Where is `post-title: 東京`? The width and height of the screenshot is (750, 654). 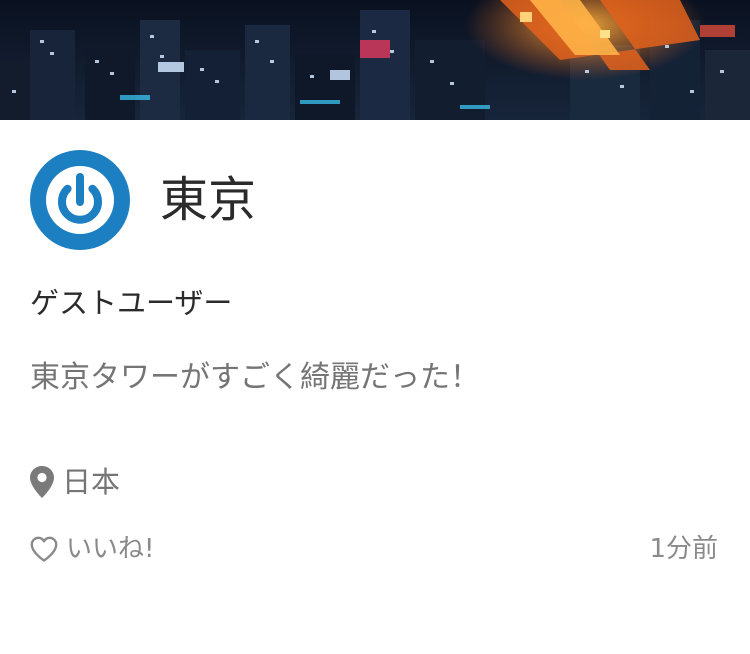 post-title: 東京 is located at coordinates (208, 200).